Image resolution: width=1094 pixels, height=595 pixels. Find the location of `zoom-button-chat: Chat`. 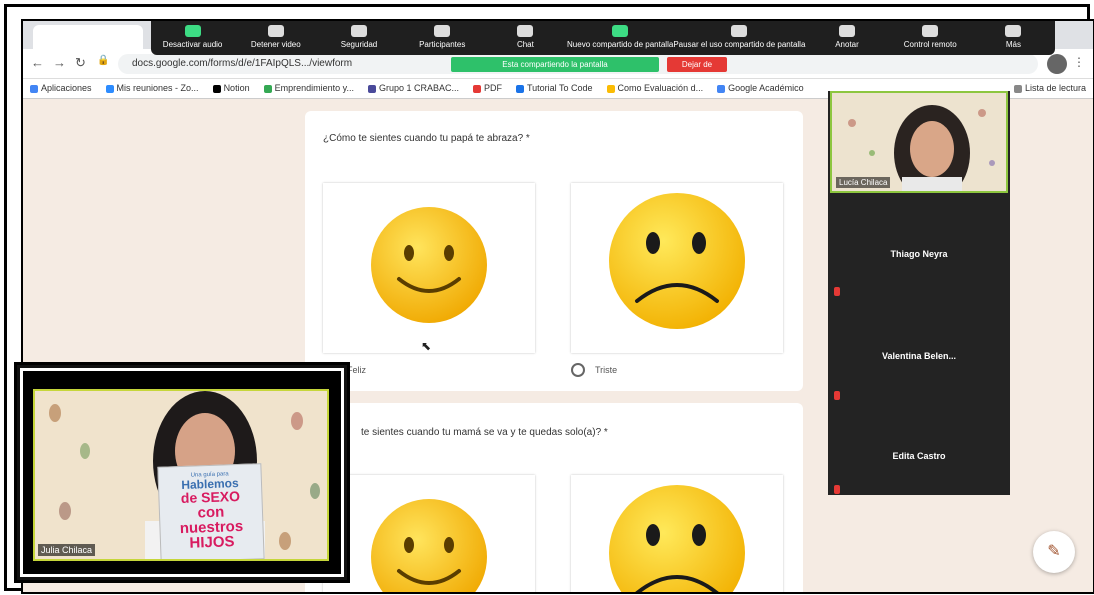

zoom-button-chat: Chat is located at coordinates (525, 38).